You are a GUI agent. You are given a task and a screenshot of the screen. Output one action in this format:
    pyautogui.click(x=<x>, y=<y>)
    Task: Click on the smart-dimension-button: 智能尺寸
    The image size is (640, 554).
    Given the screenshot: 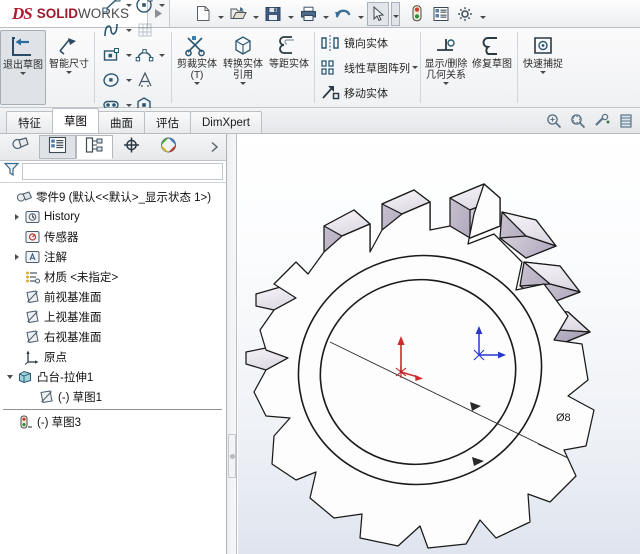 What is the action you would take?
    pyautogui.click(x=69, y=67)
    